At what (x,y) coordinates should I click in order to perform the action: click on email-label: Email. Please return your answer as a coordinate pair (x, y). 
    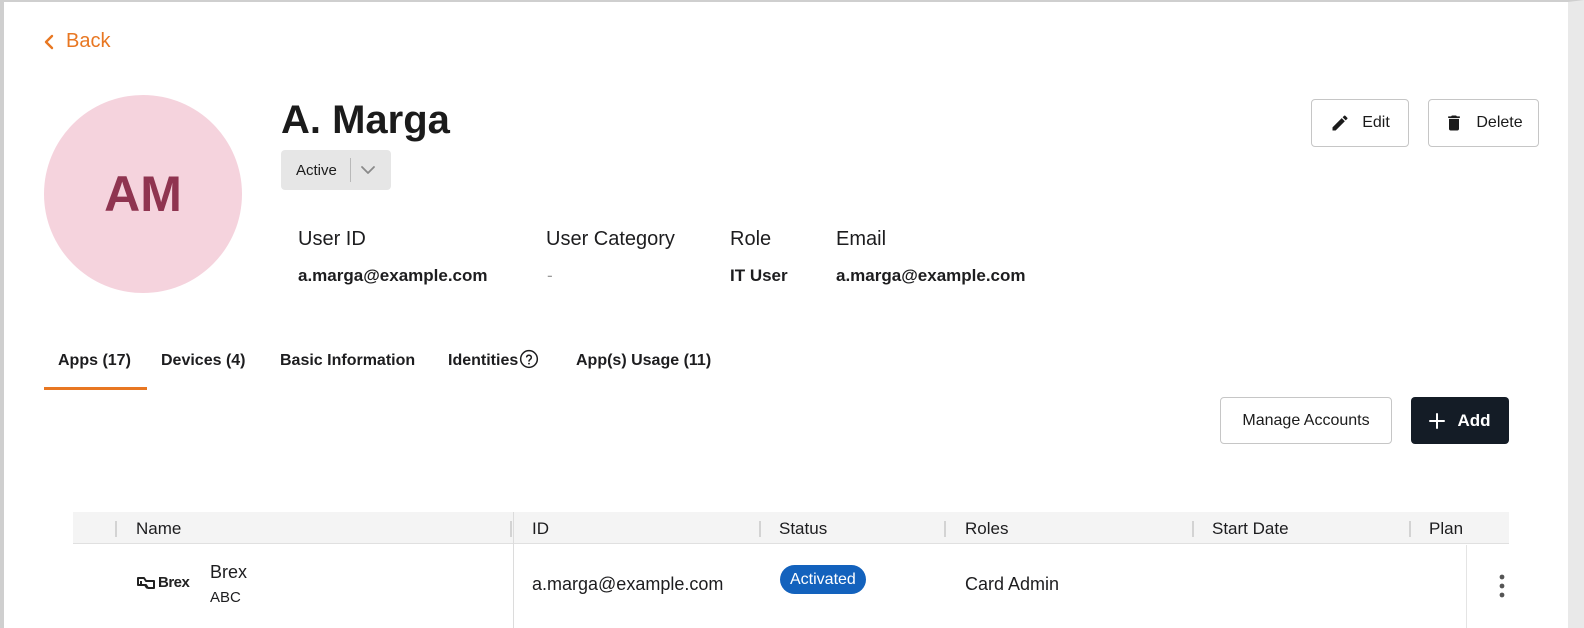
    Looking at the image, I should click on (861, 239).